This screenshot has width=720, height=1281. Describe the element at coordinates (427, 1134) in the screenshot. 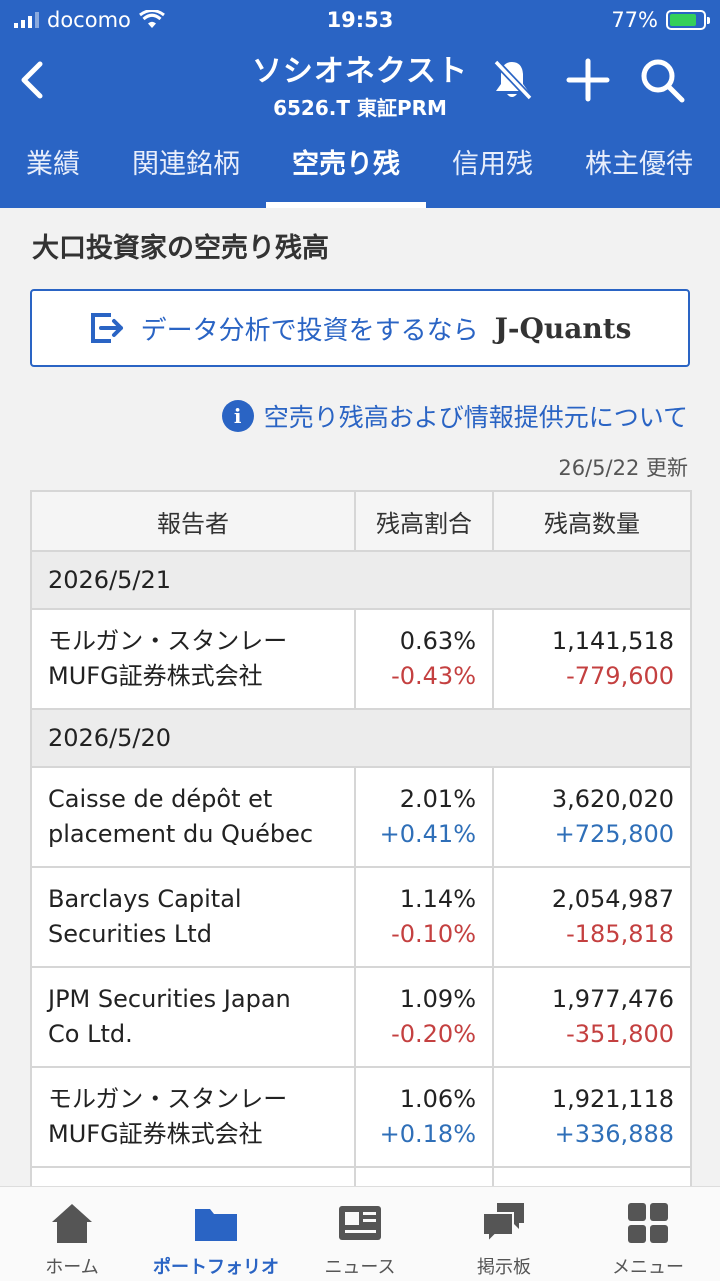

I see `ratio-change: +0.18%` at that location.